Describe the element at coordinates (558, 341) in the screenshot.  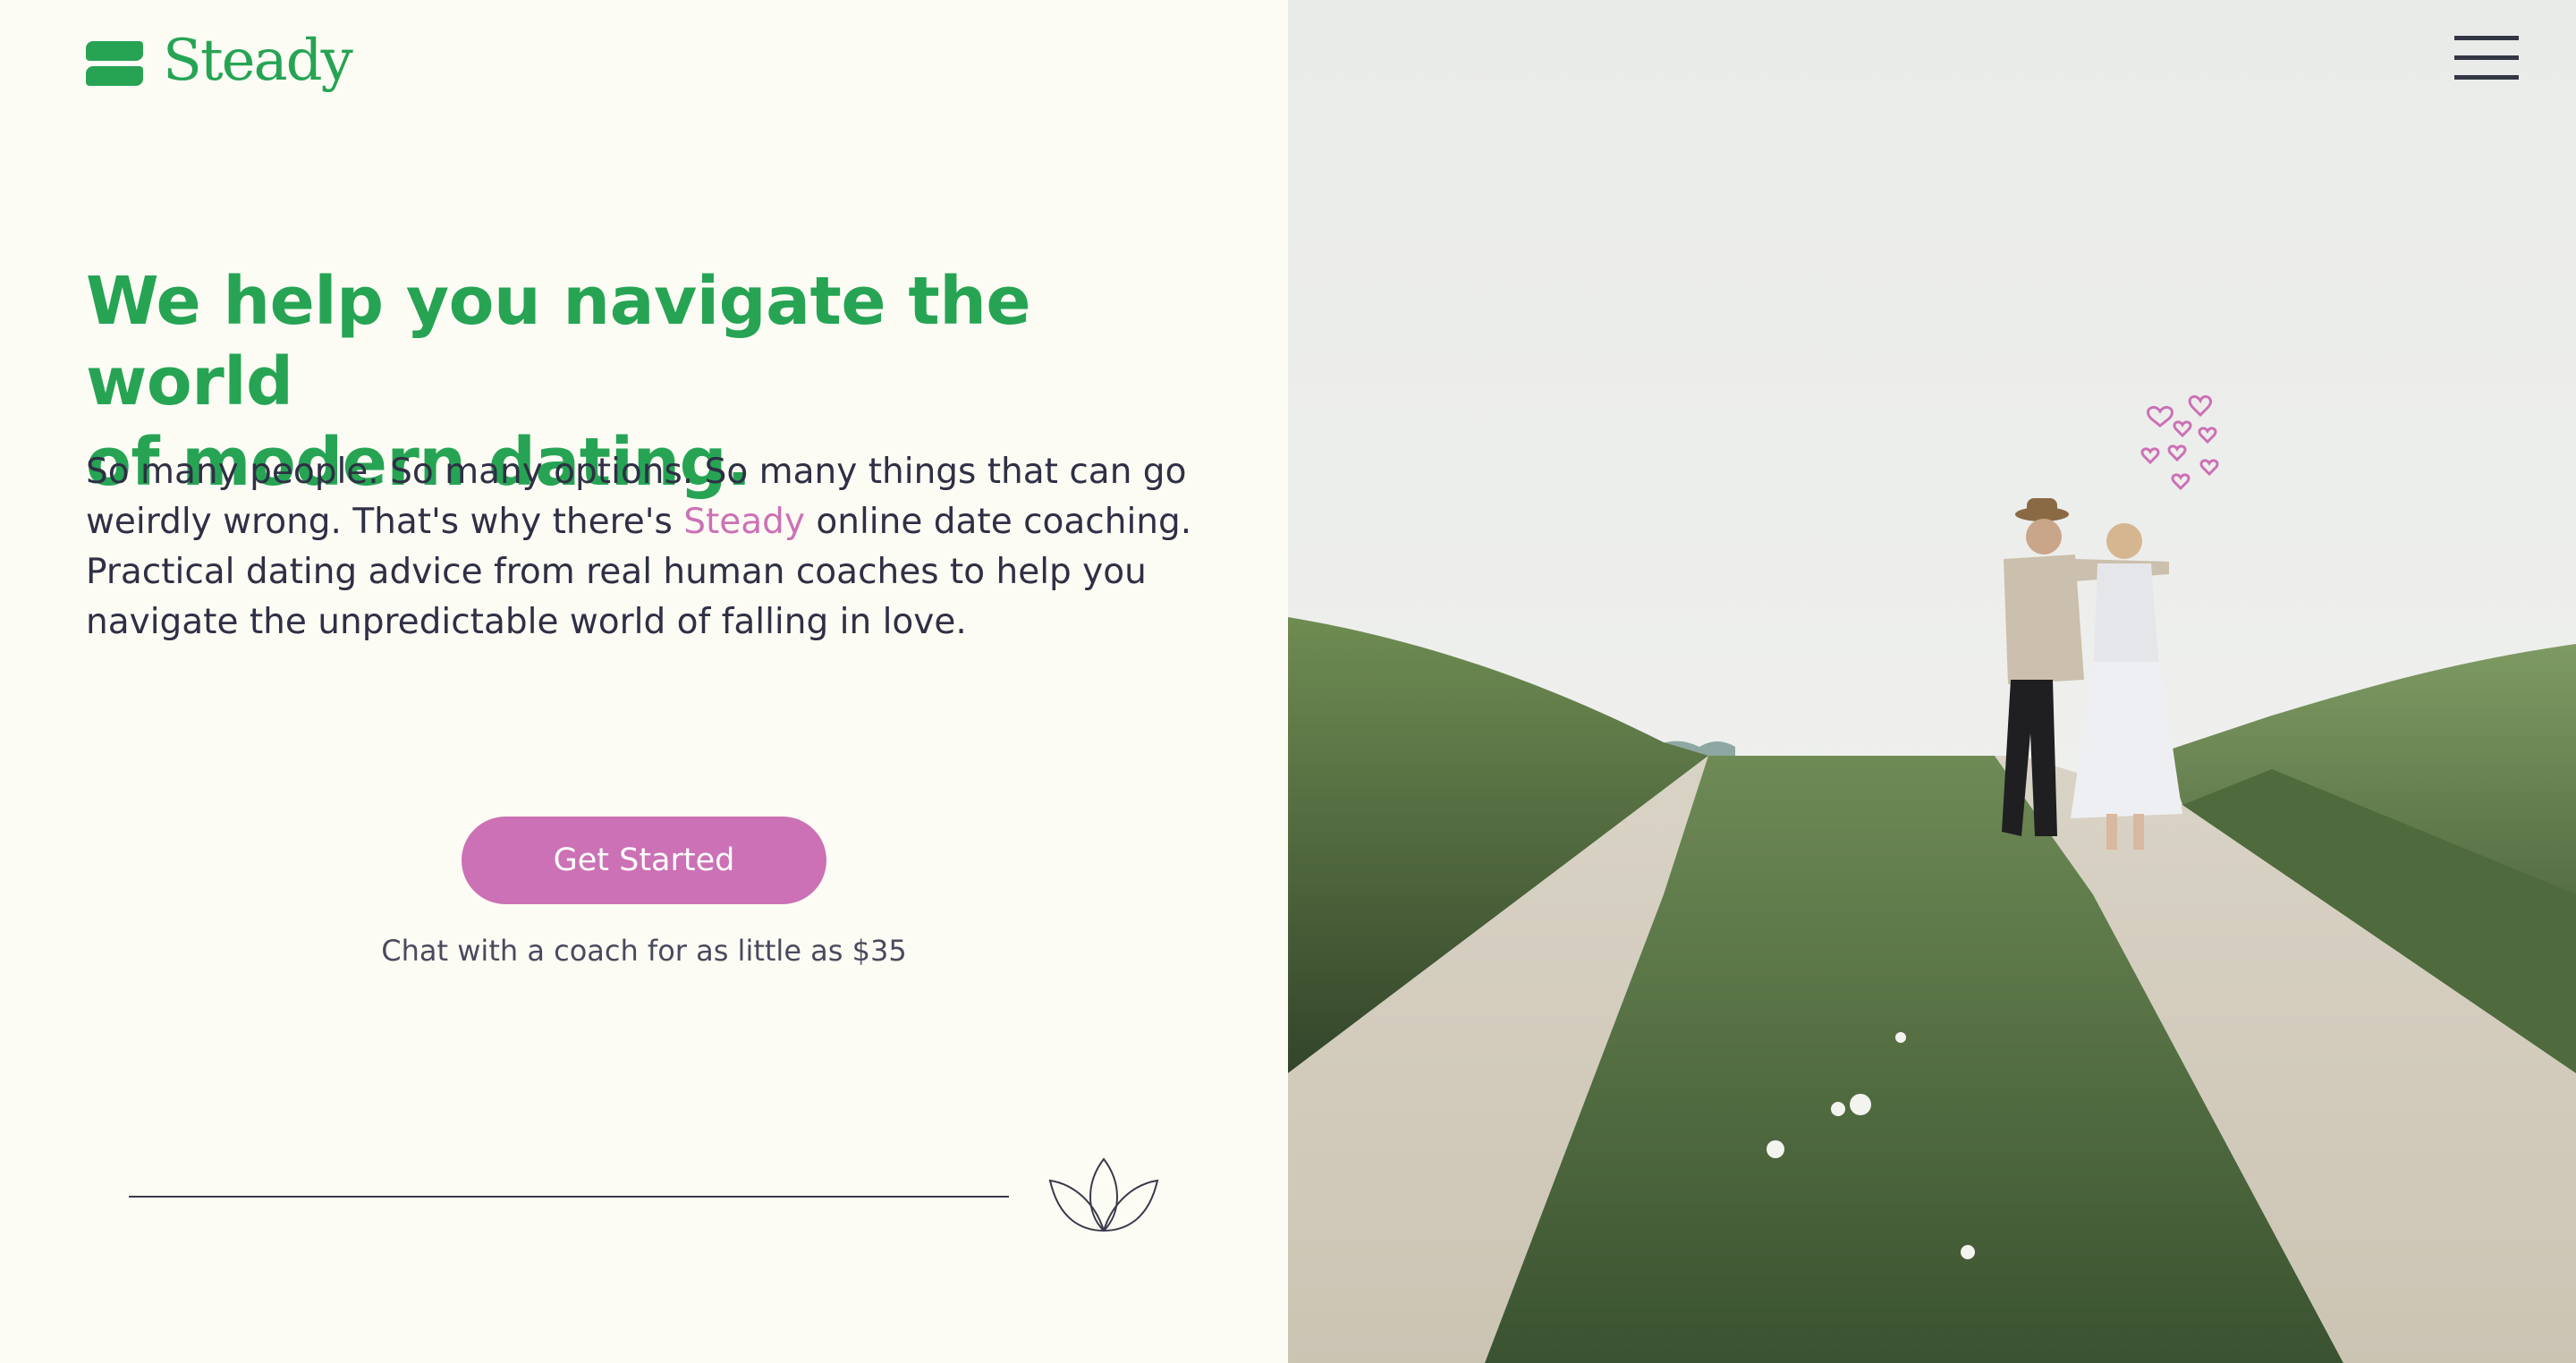
I see `headline-line-1: We help you navigate the world` at that location.